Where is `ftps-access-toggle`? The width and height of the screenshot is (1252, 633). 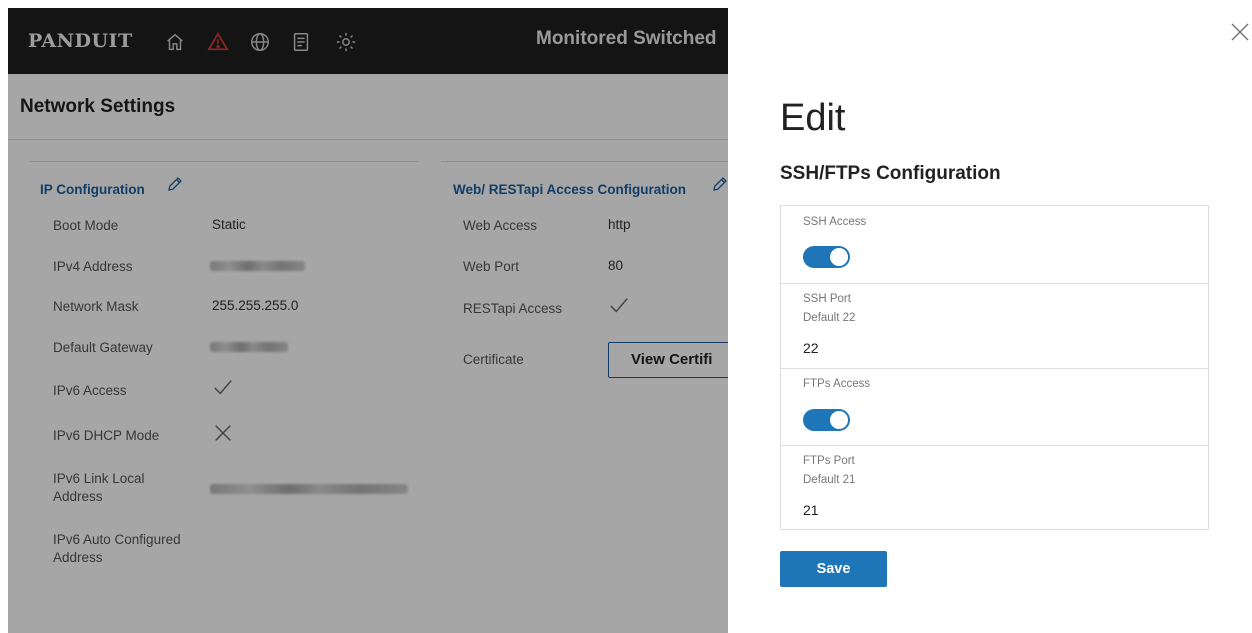
ftps-access-toggle is located at coordinates (826, 420).